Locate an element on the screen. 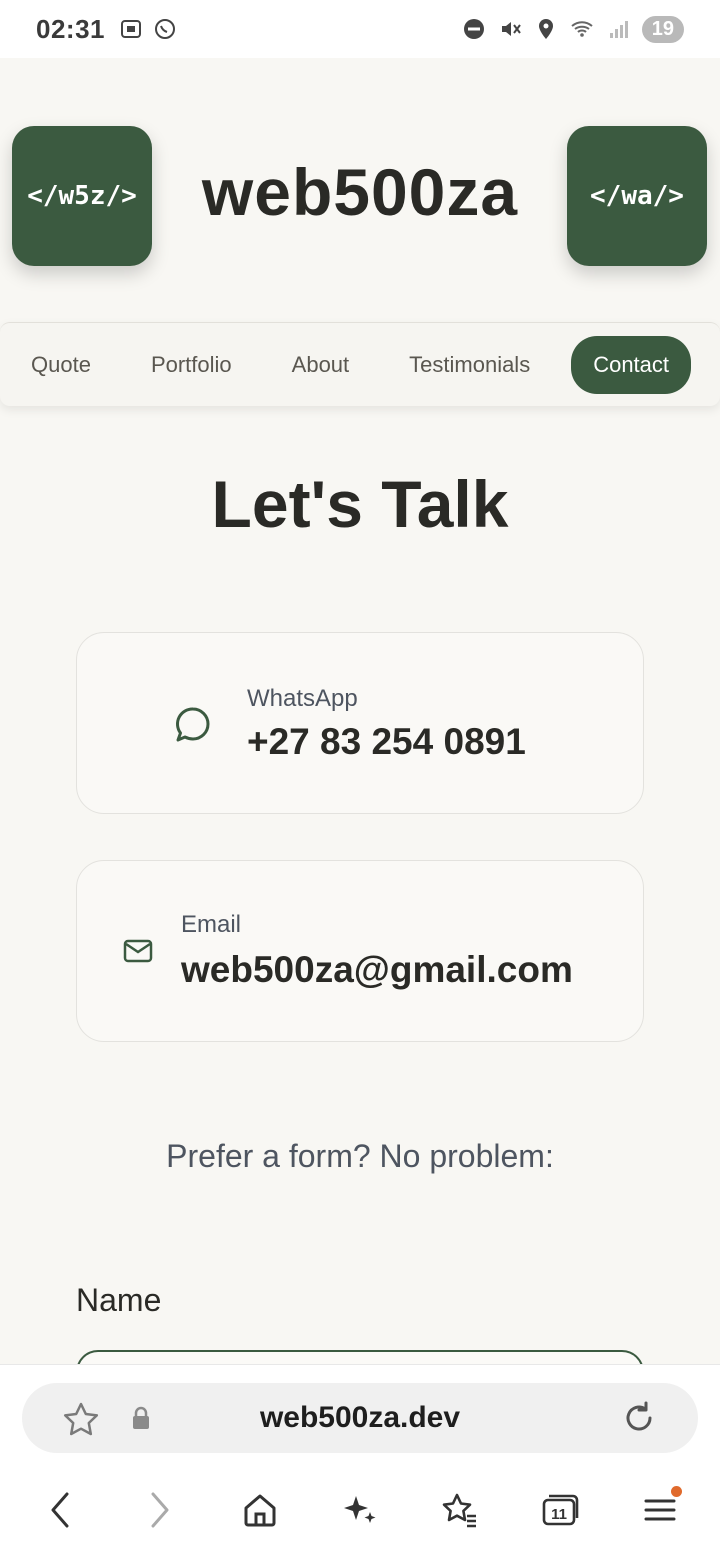 The image size is (720, 1560). back-button is located at coordinates (60, 1510).